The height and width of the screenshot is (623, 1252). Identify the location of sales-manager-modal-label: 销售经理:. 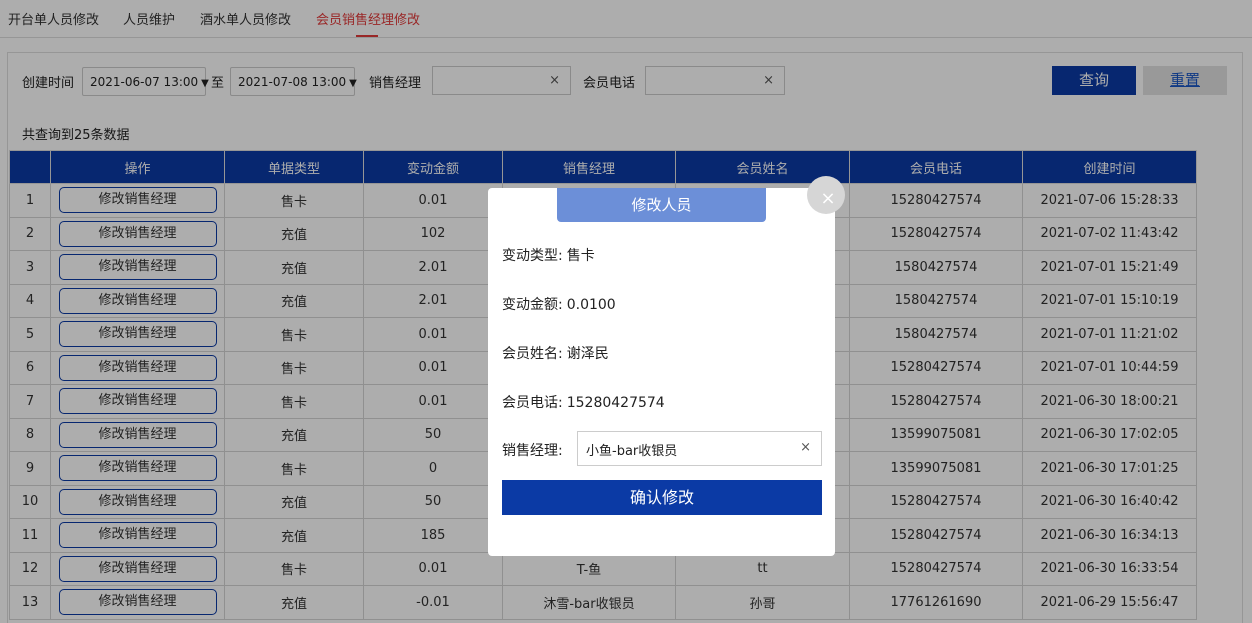
(532, 451).